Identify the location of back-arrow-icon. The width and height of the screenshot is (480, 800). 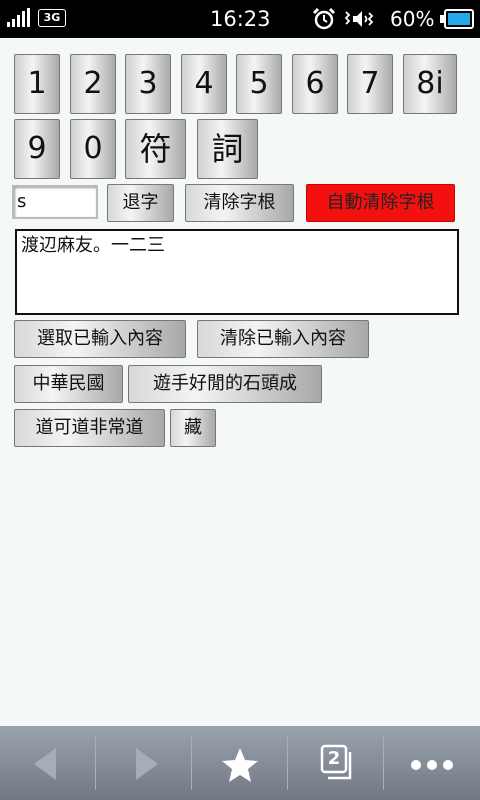
(45, 764).